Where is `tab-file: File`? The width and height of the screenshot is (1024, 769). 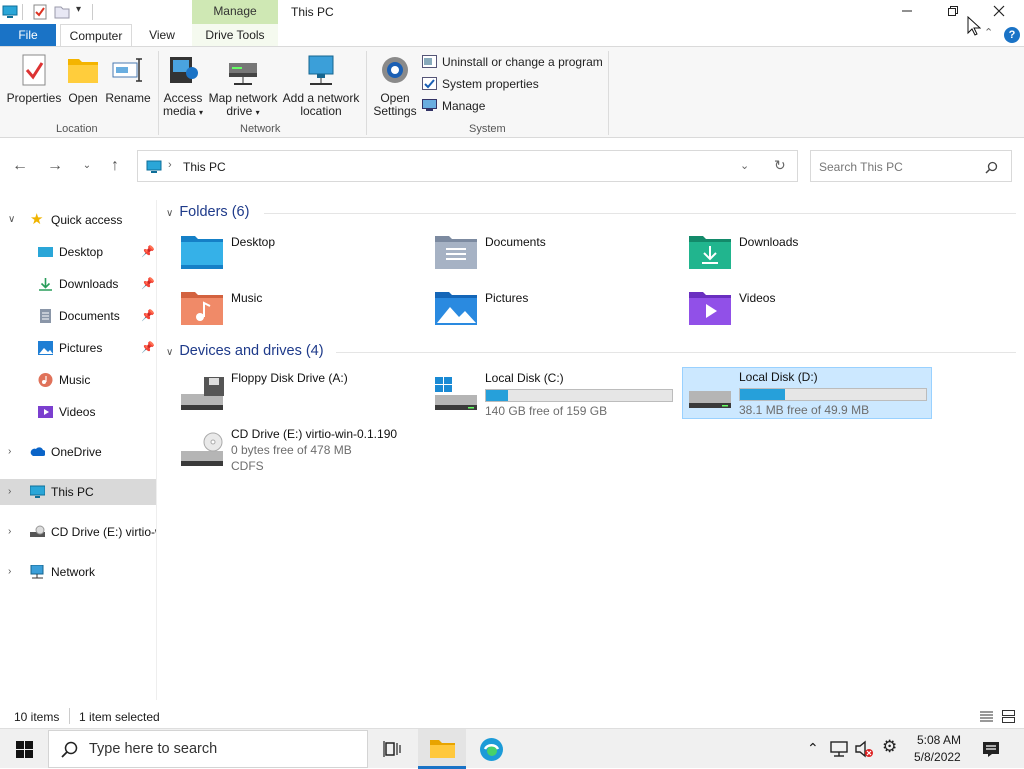
tab-file: File is located at coordinates (28, 35).